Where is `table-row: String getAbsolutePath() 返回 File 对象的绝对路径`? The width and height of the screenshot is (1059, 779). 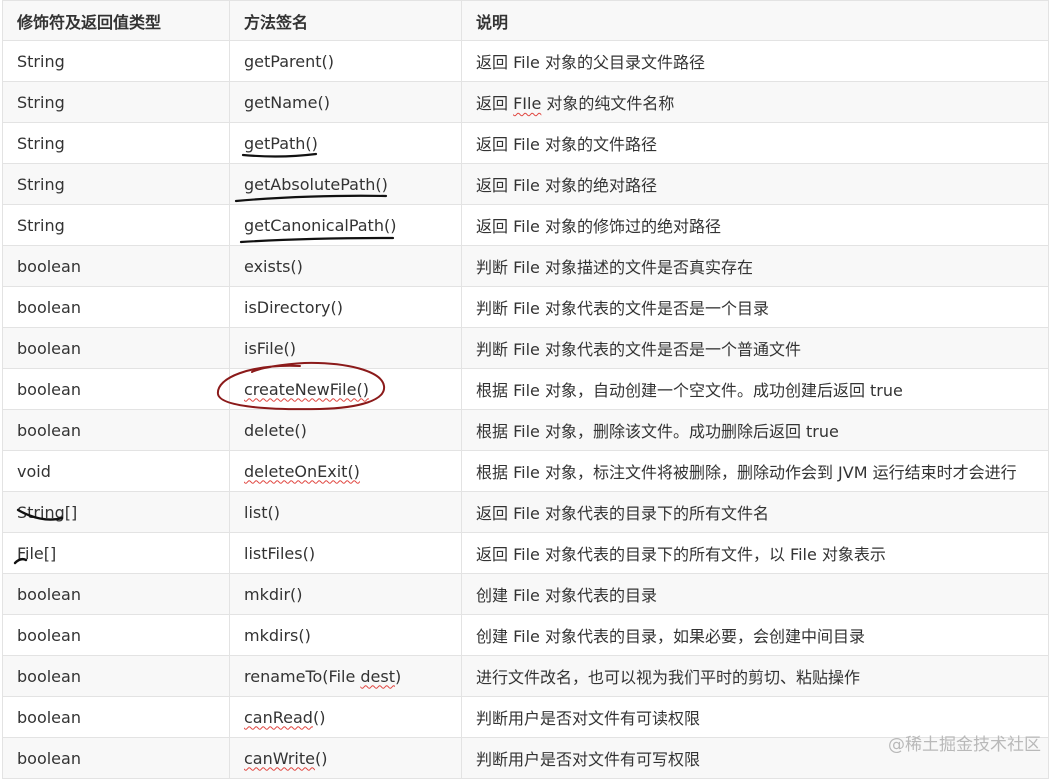 table-row: String getAbsolutePath() 返回 File 对象的绝对路径 is located at coordinates (525, 184).